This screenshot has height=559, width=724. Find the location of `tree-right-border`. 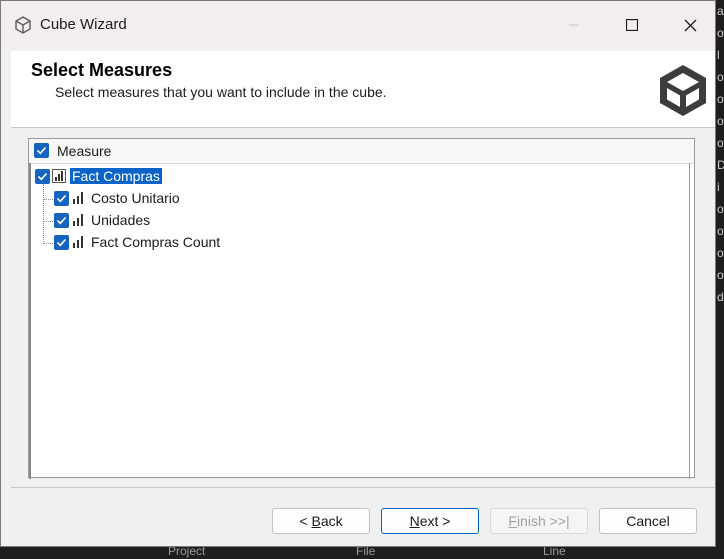

tree-right-border is located at coordinates (689, 321).